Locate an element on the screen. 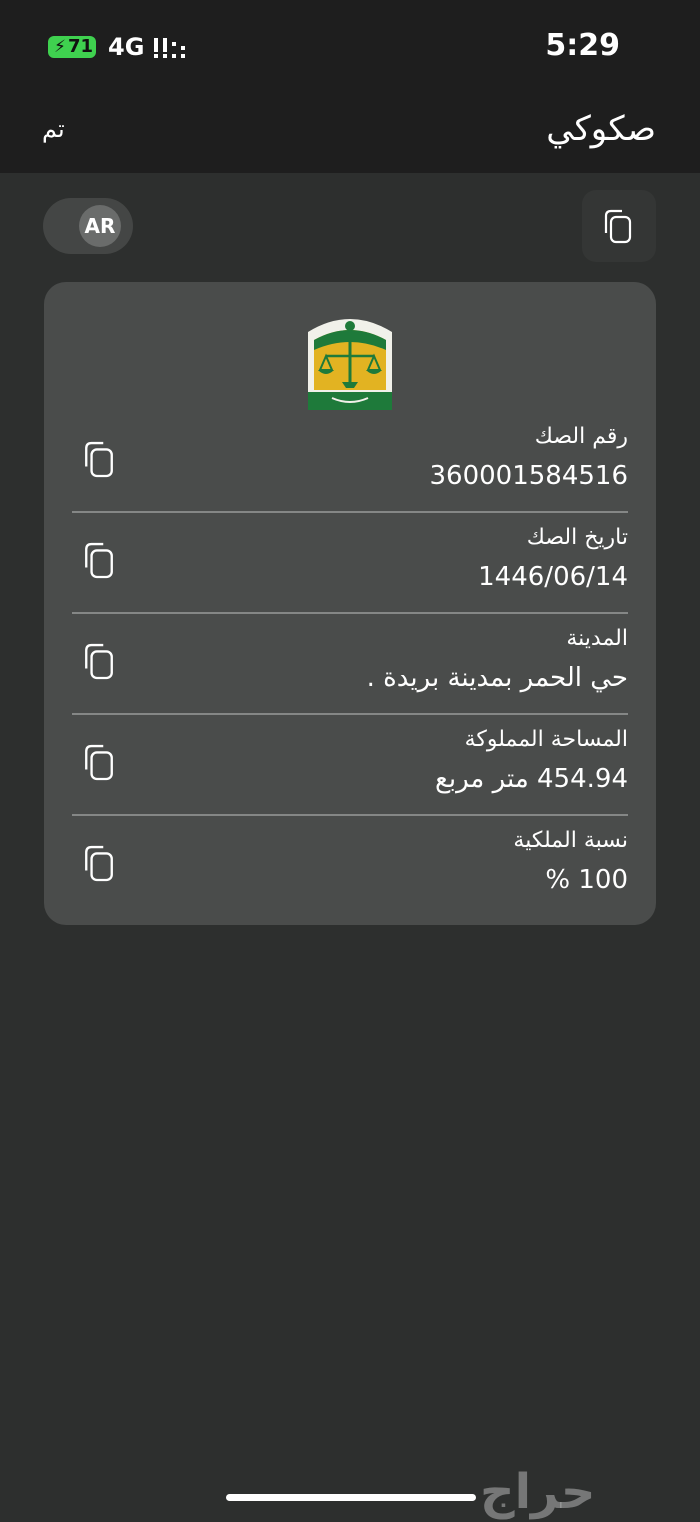  city-row: المدينة حي الحمر بمدينة بريدة . is located at coordinates (350, 664).